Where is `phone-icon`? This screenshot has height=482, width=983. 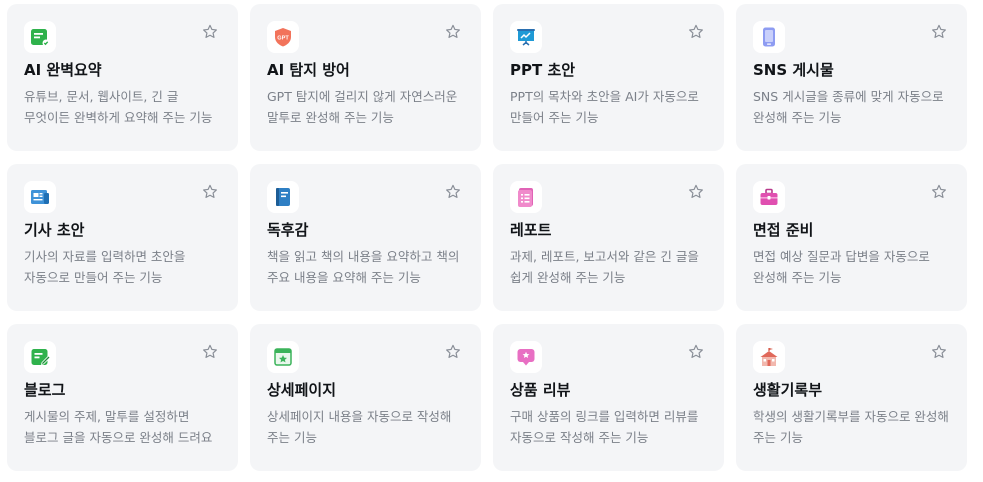 phone-icon is located at coordinates (769, 37).